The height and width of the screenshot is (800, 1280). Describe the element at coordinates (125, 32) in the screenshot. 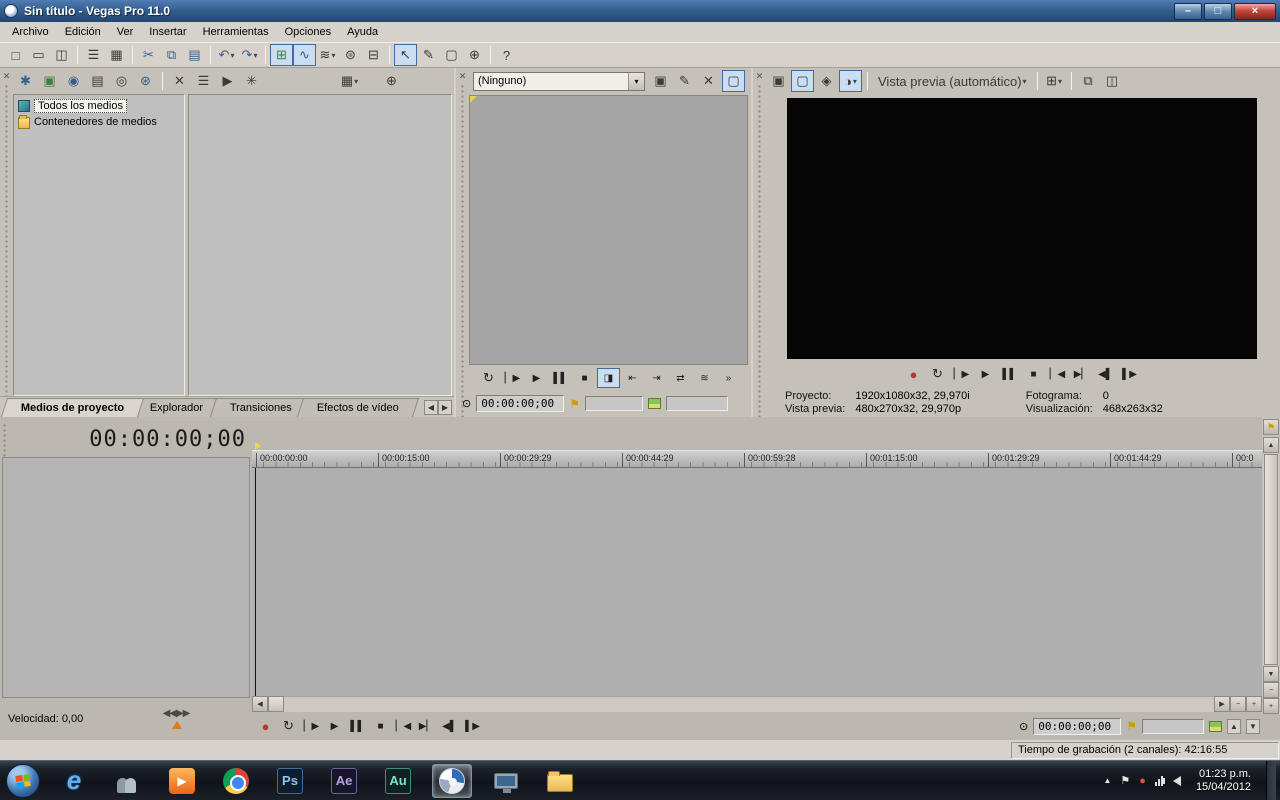

I see `menu-ver: Ver` at that location.